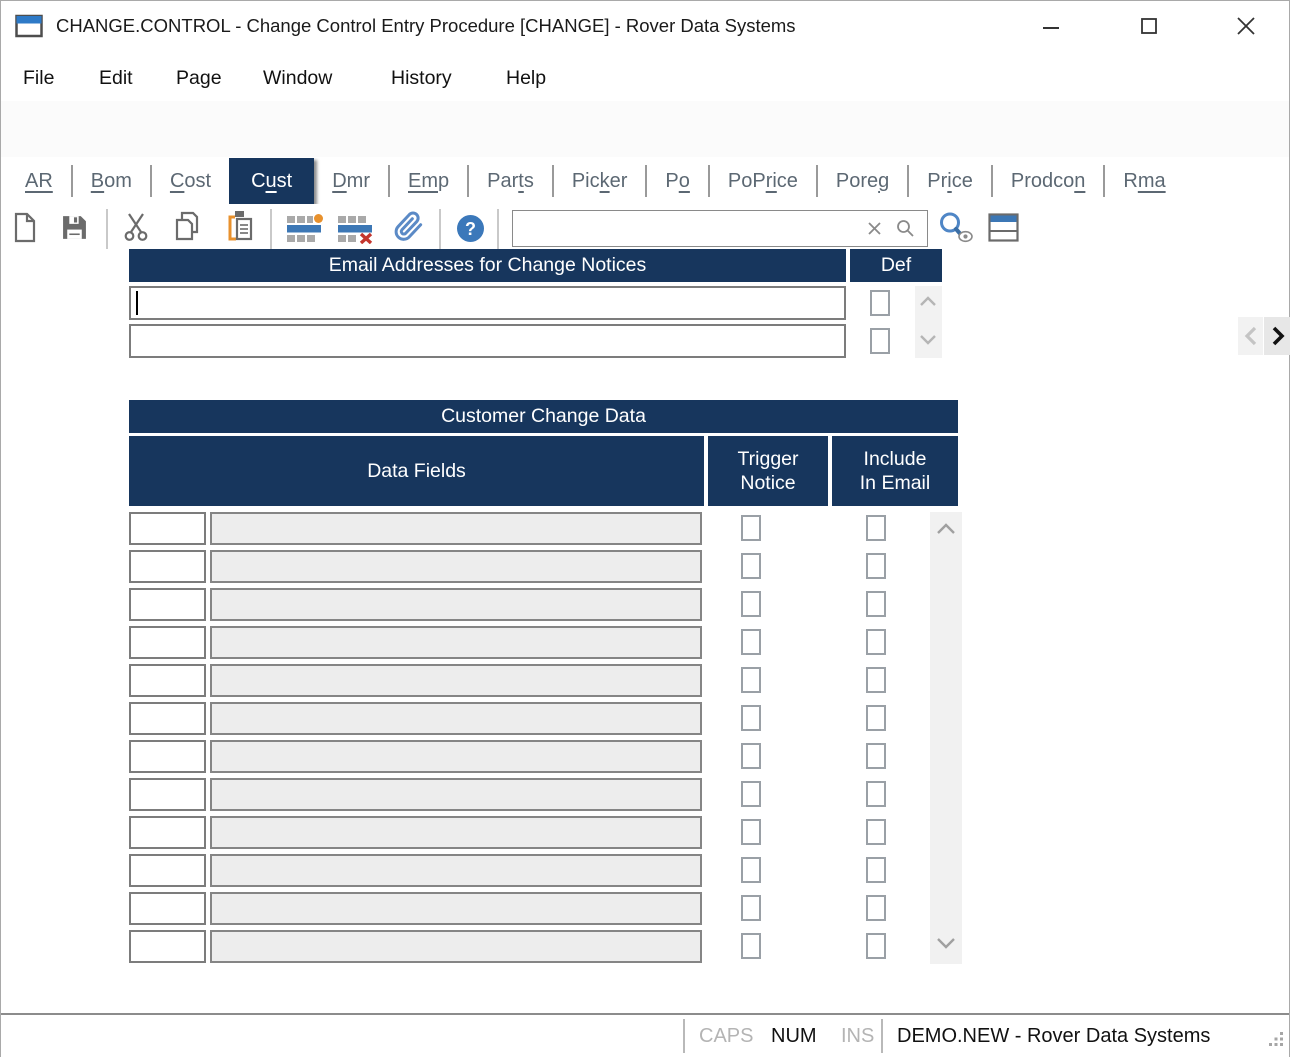 The width and height of the screenshot is (1290, 1058). What do you see at coordinates (38, 78) in the screenshot?
I see `menu-file: File` at bounding box center [38, 78].